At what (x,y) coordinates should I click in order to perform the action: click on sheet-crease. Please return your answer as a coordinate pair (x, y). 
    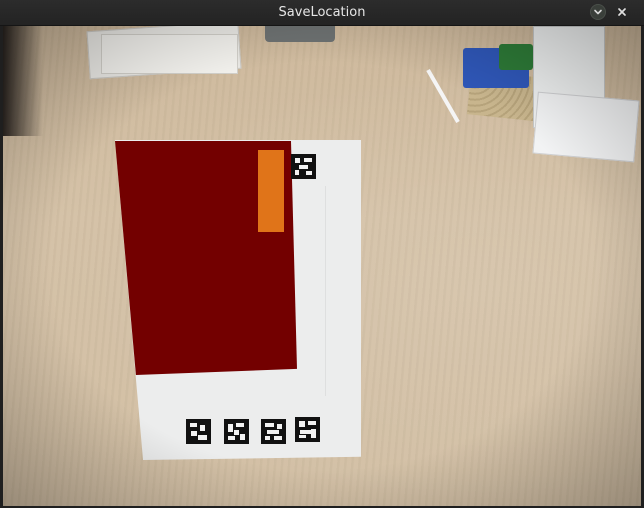
    Looking at the image, I should click on (325, 291).